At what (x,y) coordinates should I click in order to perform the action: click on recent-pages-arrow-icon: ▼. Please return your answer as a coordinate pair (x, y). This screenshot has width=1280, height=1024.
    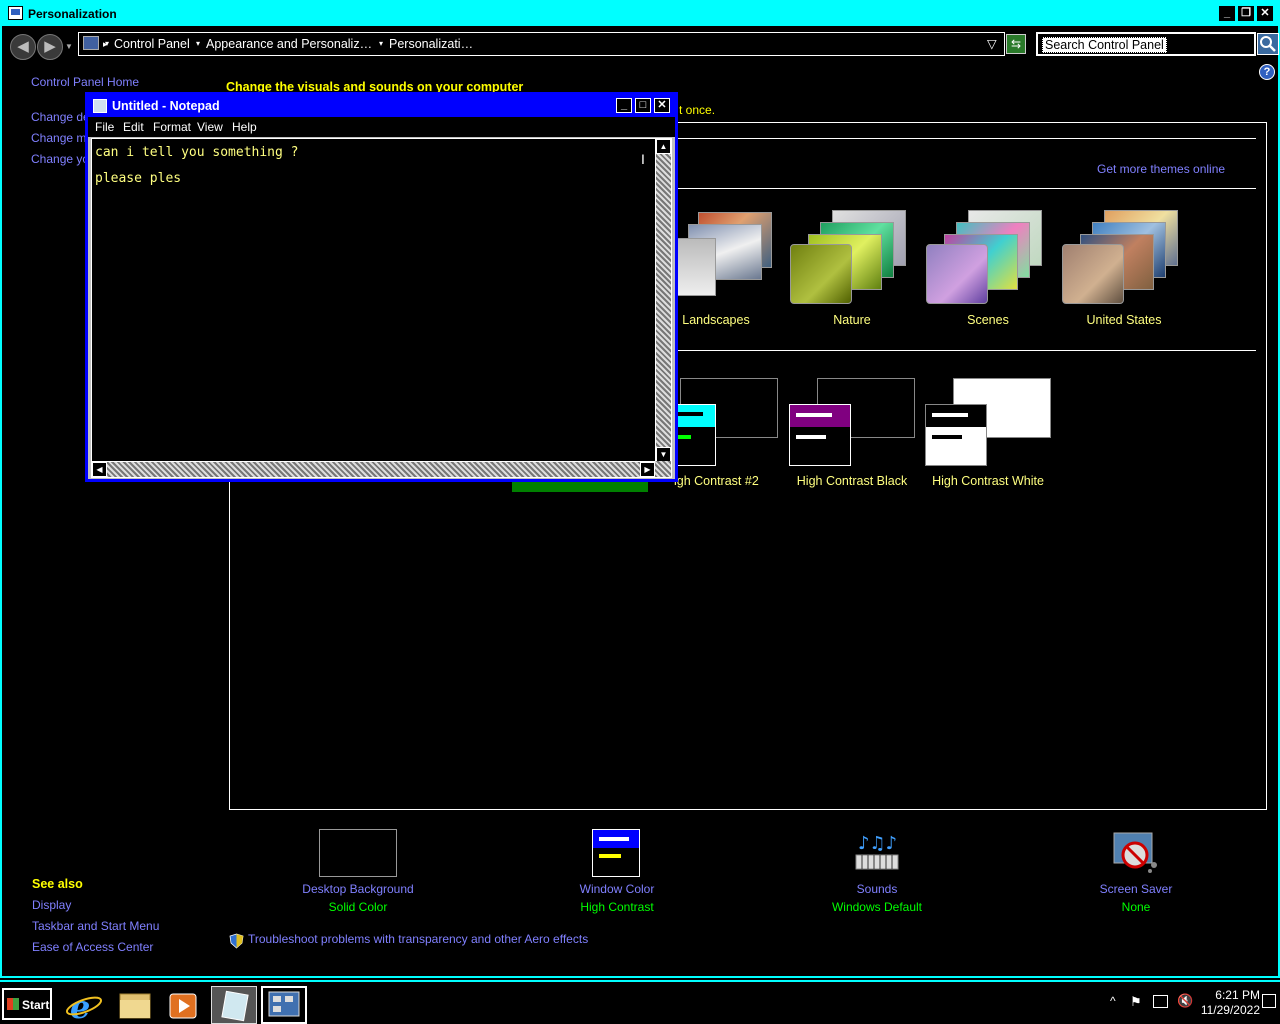
    Looking at the image, I should click on (69, 46).